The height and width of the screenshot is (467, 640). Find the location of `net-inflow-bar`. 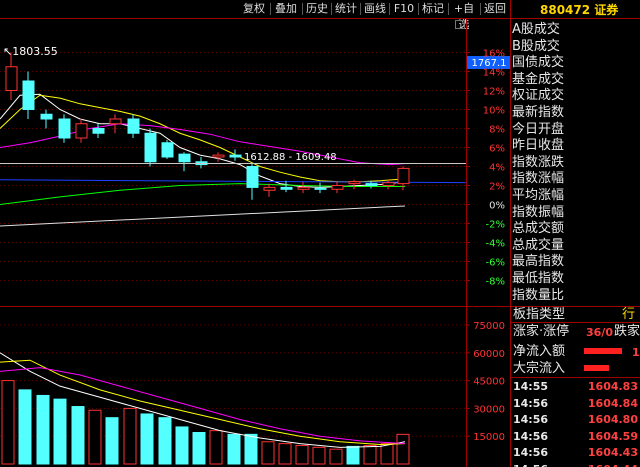

net-inflow-bar is located at coordinates (603, 351).